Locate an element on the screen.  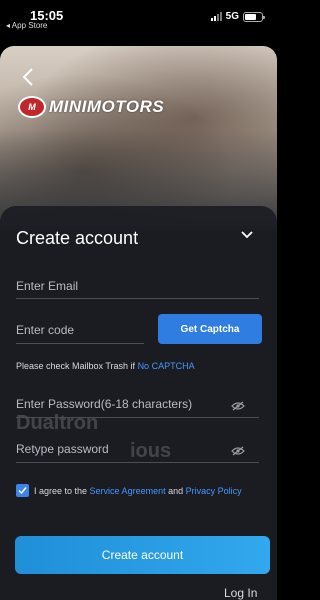
code-underline is located at coordinates (80, 343).